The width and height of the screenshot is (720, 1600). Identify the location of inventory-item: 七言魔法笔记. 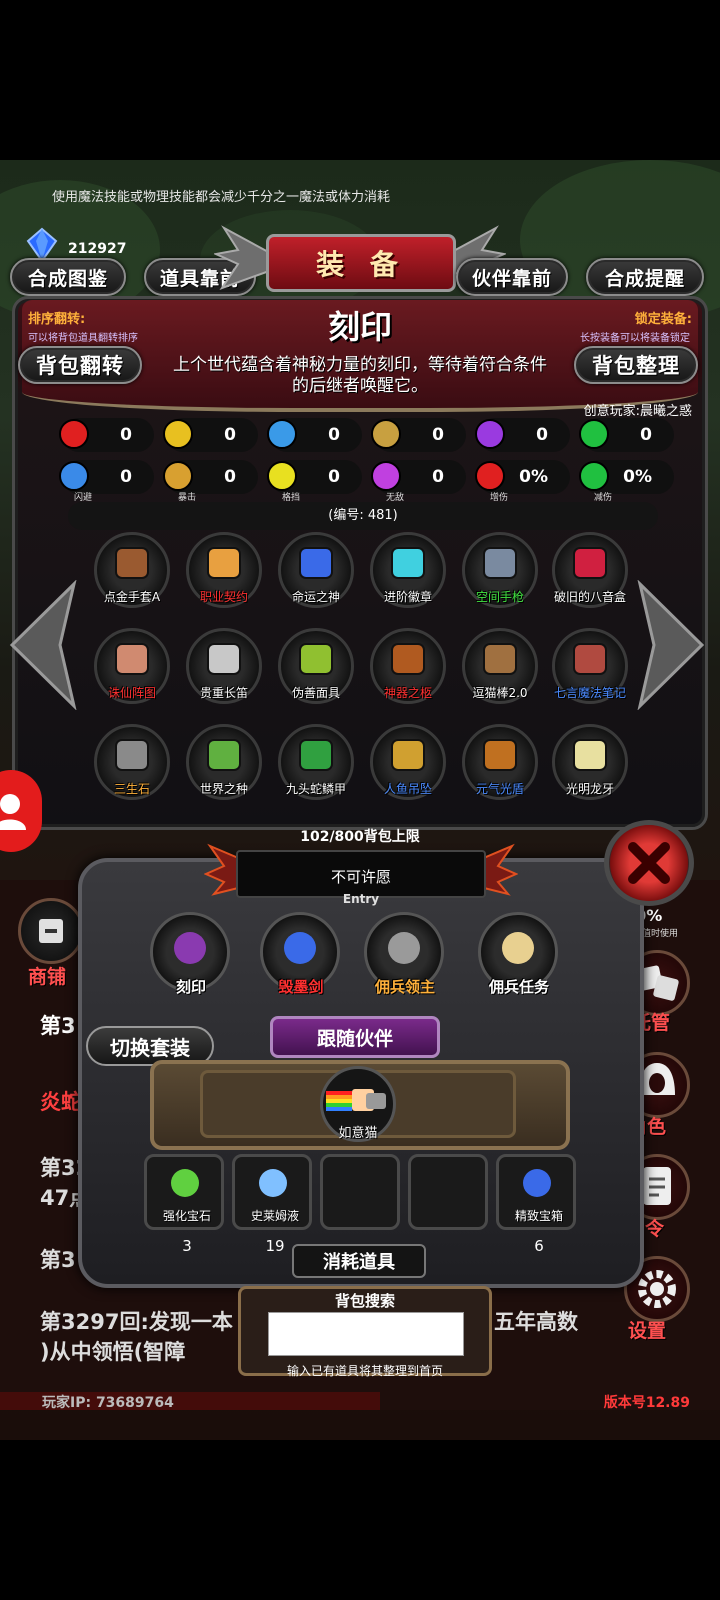
(590, 670).